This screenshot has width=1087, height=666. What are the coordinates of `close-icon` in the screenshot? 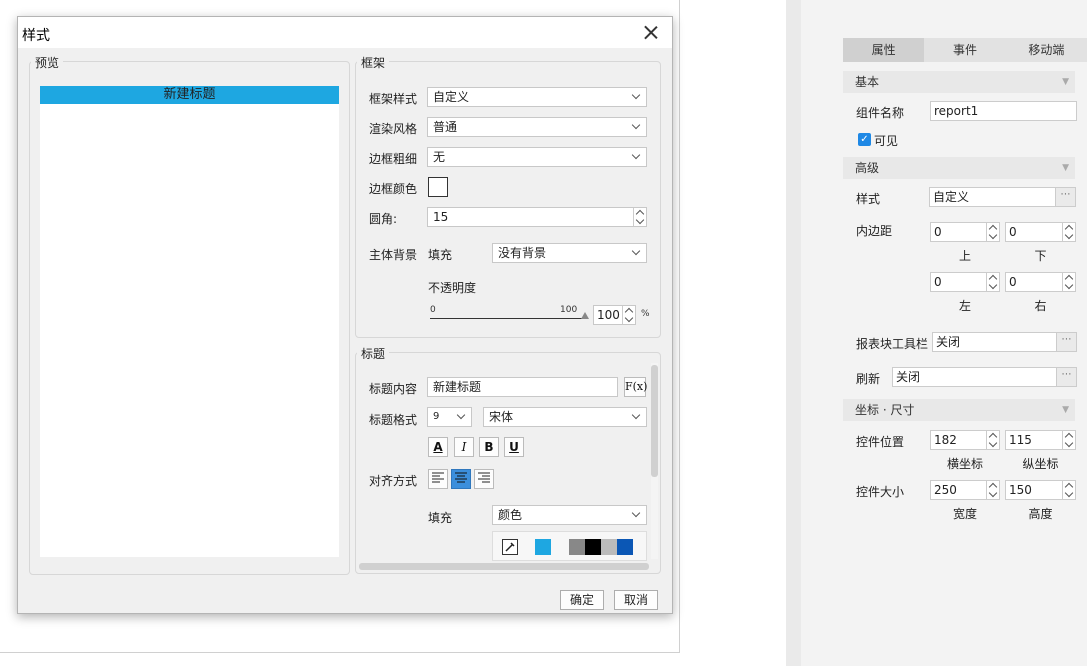 It's located at (651, 32).